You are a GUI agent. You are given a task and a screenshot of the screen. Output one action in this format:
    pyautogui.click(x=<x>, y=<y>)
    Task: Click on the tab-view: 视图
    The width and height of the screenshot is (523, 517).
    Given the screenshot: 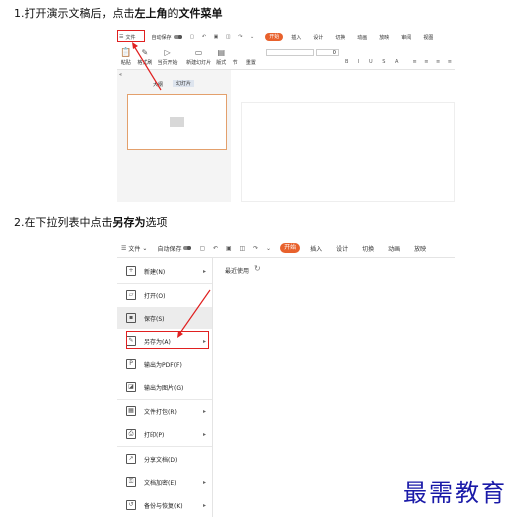 What is the action you would take?
    pyautogui.click(x=428, y=37)
    